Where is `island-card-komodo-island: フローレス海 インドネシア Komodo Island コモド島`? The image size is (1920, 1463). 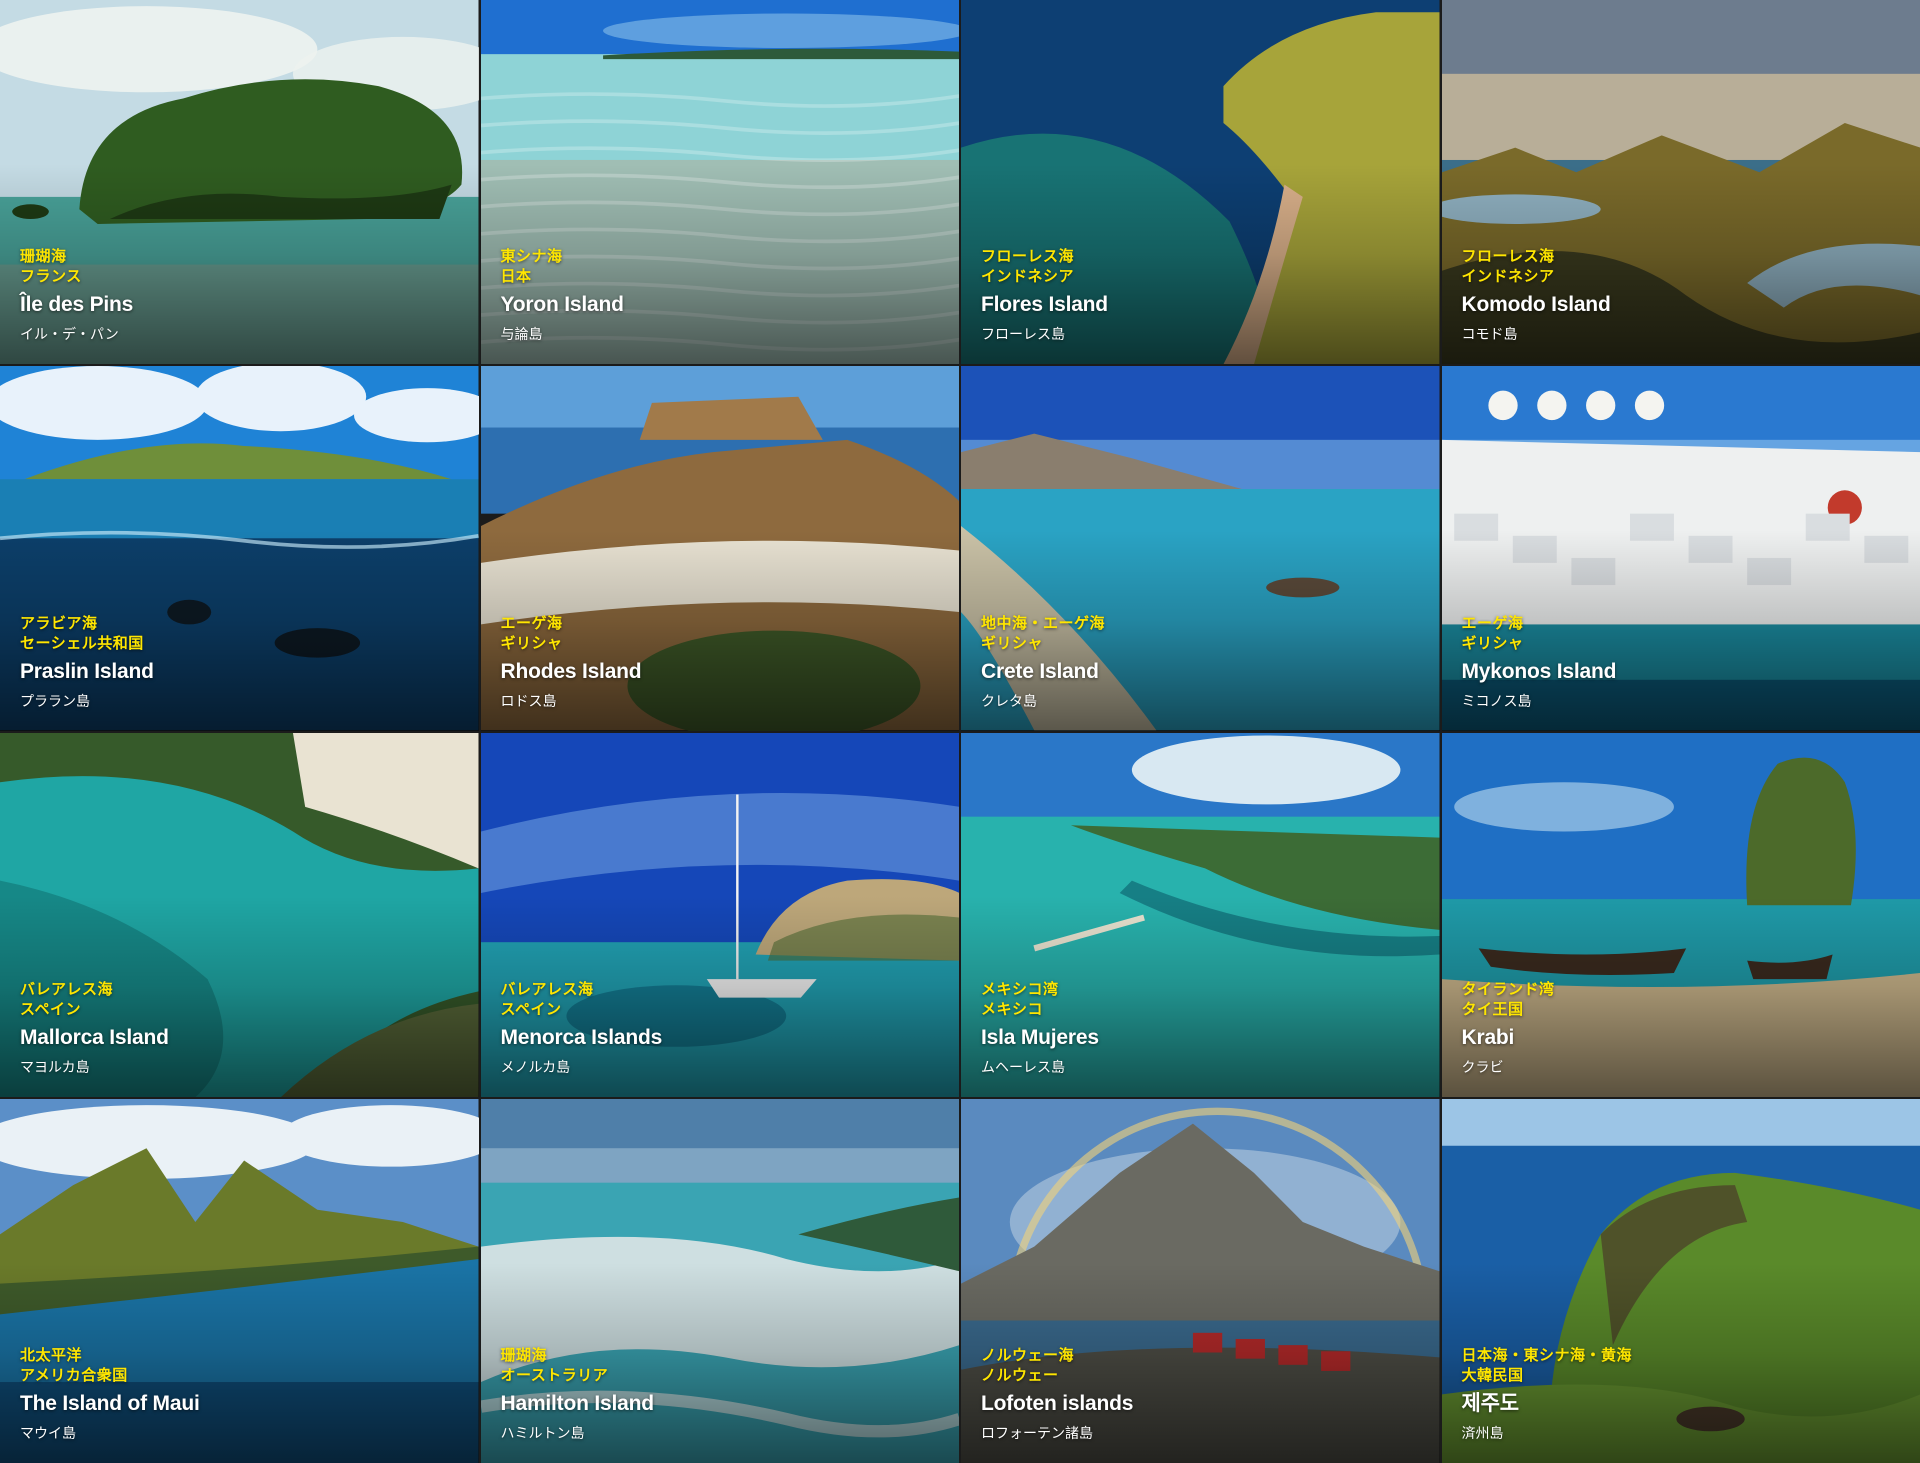
island-card-komodo-island: フローレス海 インドネシア Komodo Island コモド島 is located at coordinates (1680, 182).